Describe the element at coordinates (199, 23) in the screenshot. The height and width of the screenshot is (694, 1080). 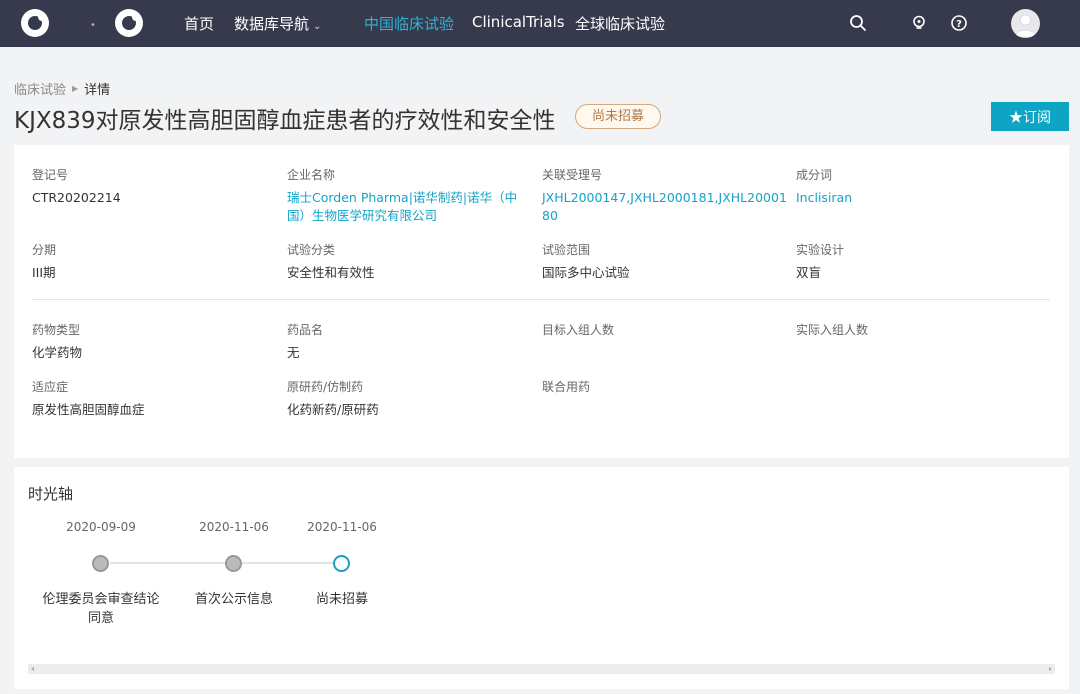
I see `nav-home: 首页` at that location.